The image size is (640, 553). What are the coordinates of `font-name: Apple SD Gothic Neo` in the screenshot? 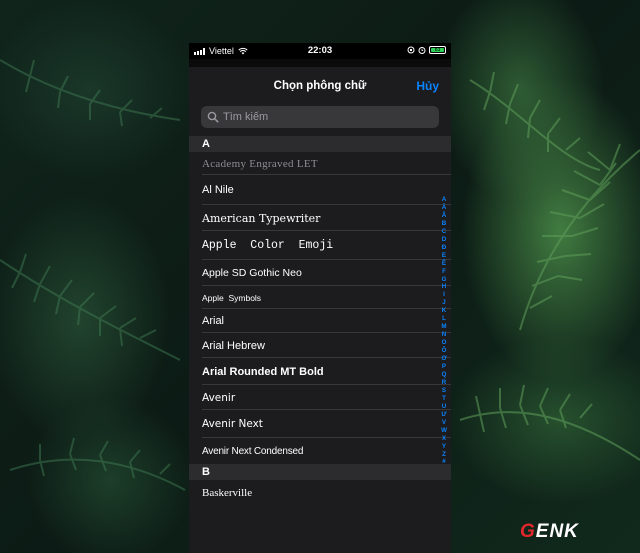 It's located at (252, 273).